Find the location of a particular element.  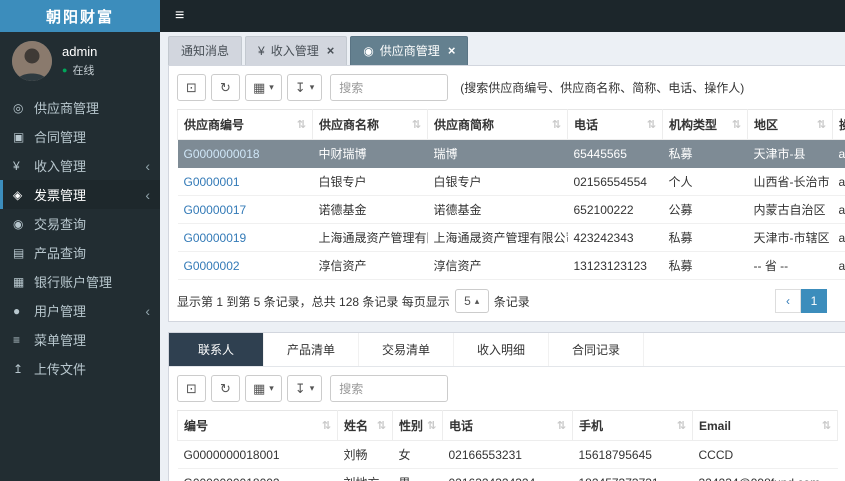

sidebar-item-label: 收入管理 is located at coordinates (60, 166).